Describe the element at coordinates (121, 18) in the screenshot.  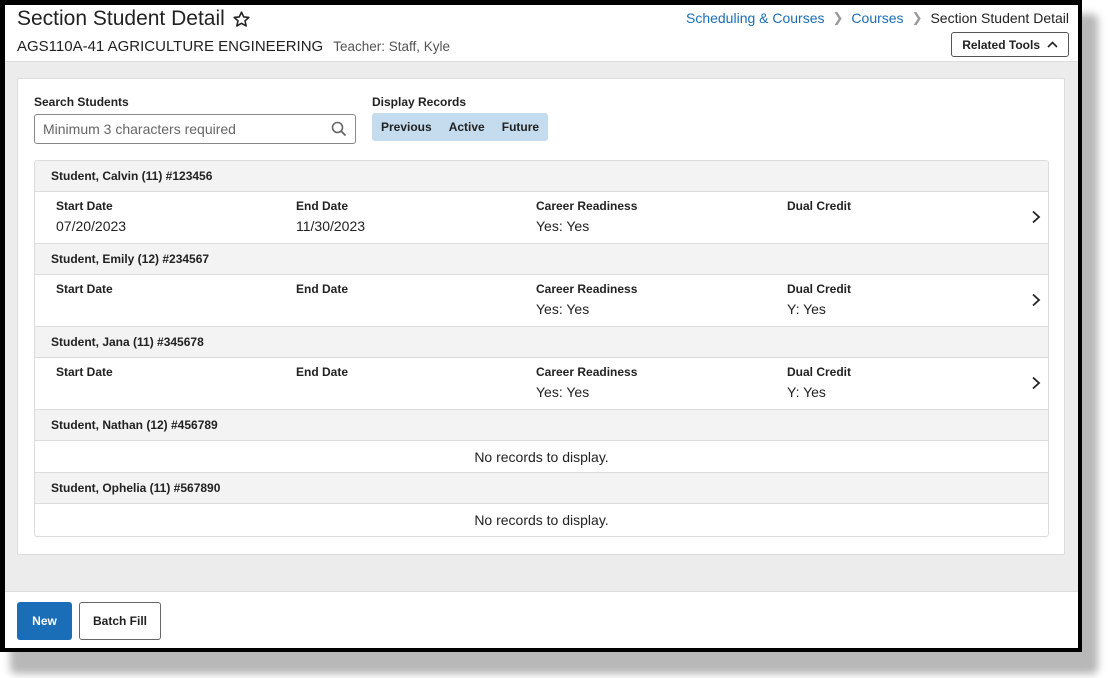
I see `page-title-text: Section Student Detail` at that location.